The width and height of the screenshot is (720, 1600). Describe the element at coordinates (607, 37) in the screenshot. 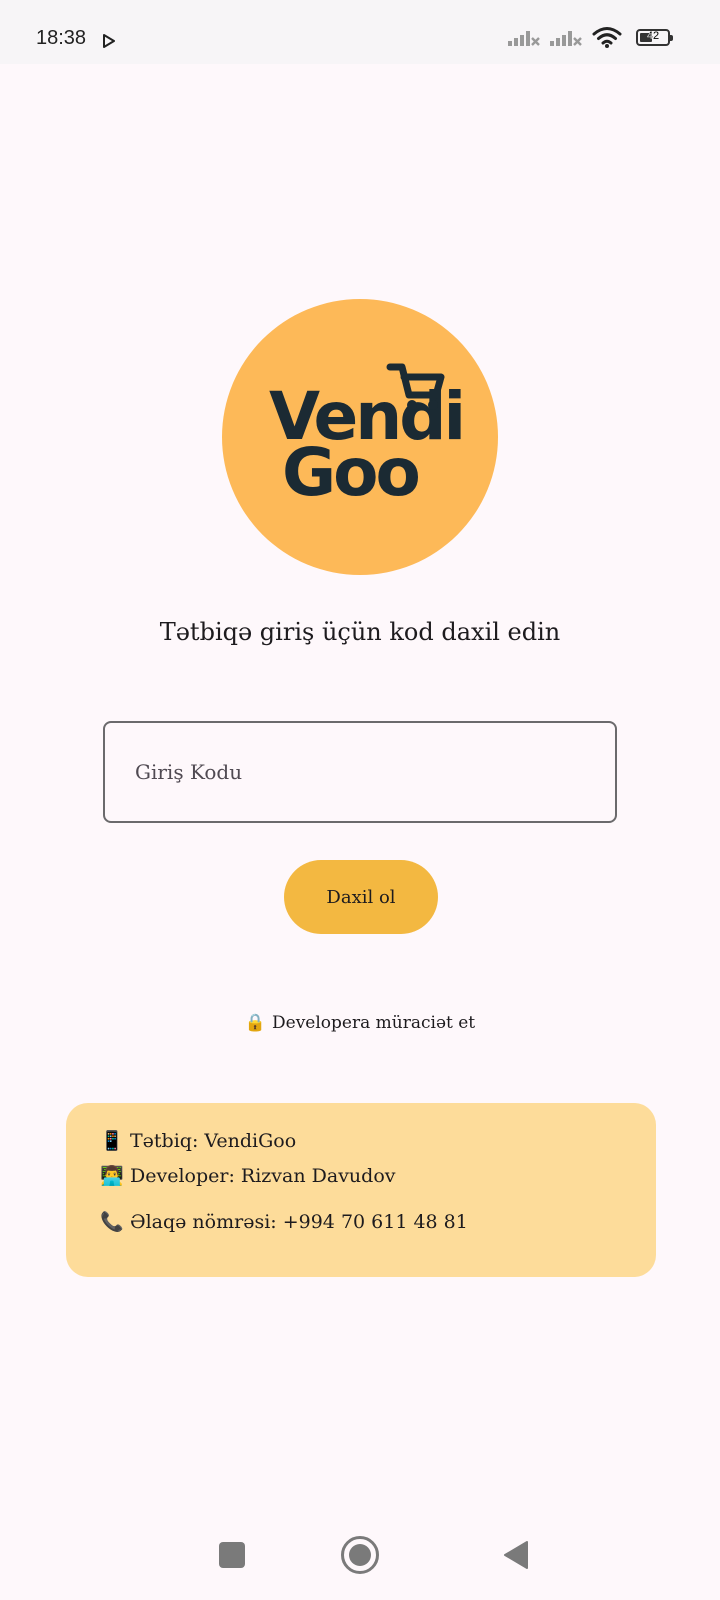

I see `wifi-icon` at that location.